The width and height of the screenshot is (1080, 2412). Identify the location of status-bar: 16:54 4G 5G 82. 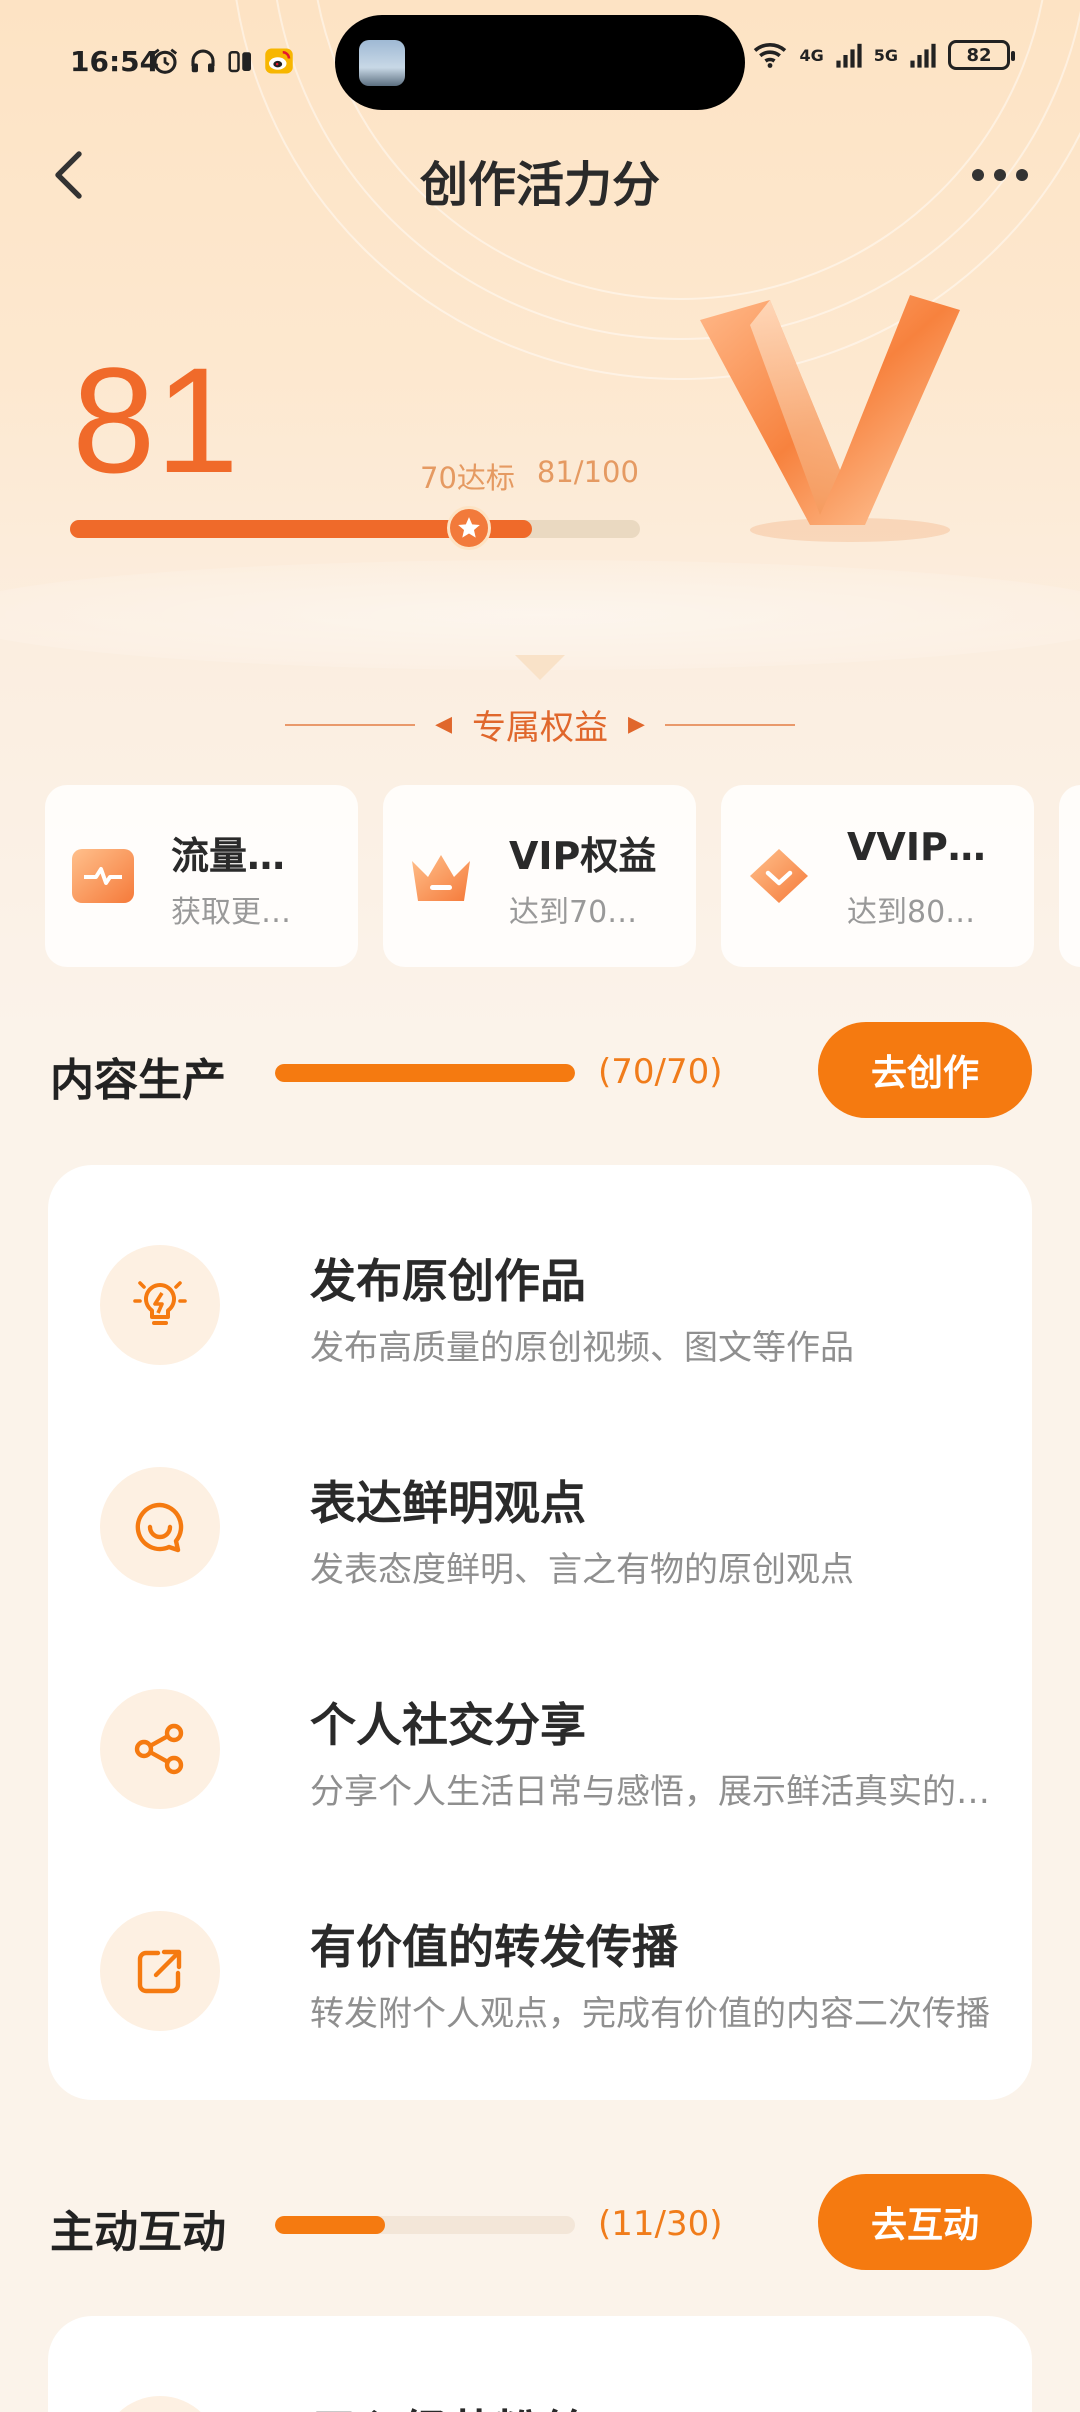
(540, 62).